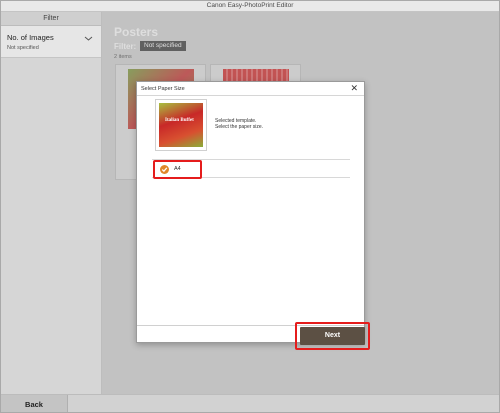 This screenshot has width=500, height=413. I want to click on option-label: A4, so click(177, 169).